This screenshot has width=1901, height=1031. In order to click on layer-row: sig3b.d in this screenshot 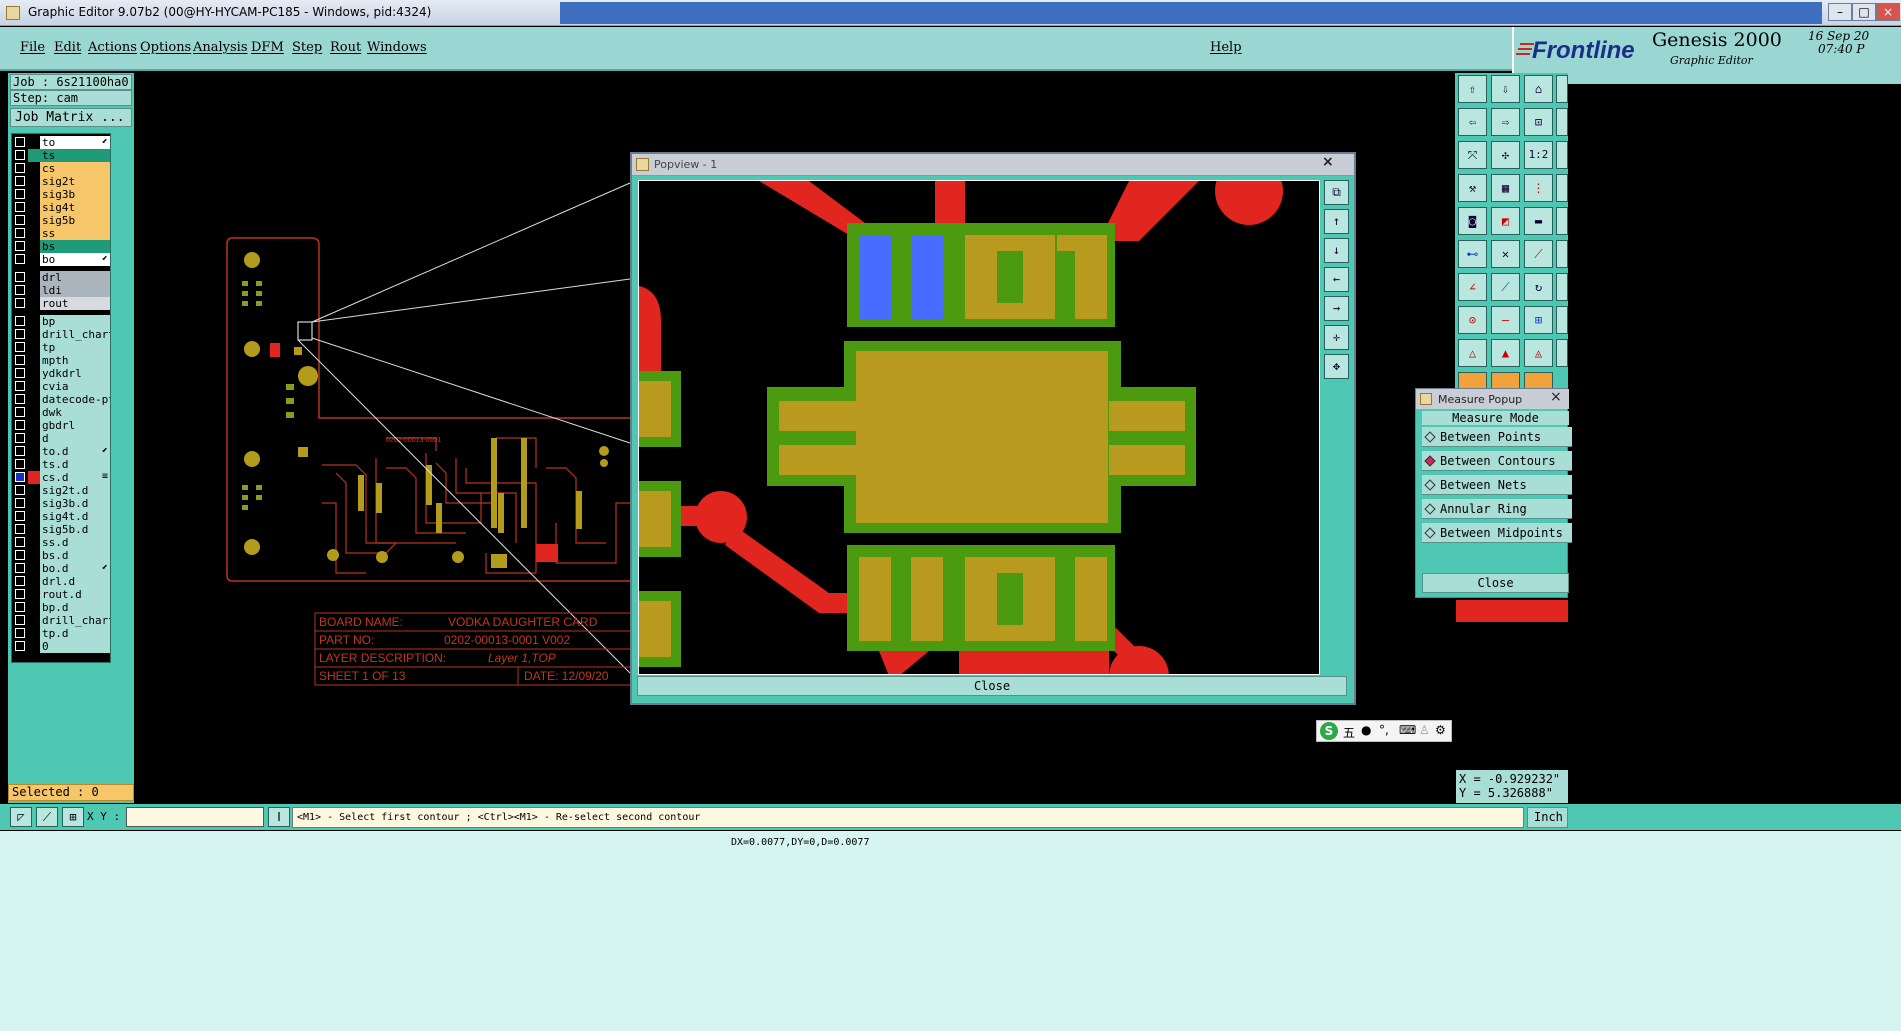, I will do `click(62, 503)`.